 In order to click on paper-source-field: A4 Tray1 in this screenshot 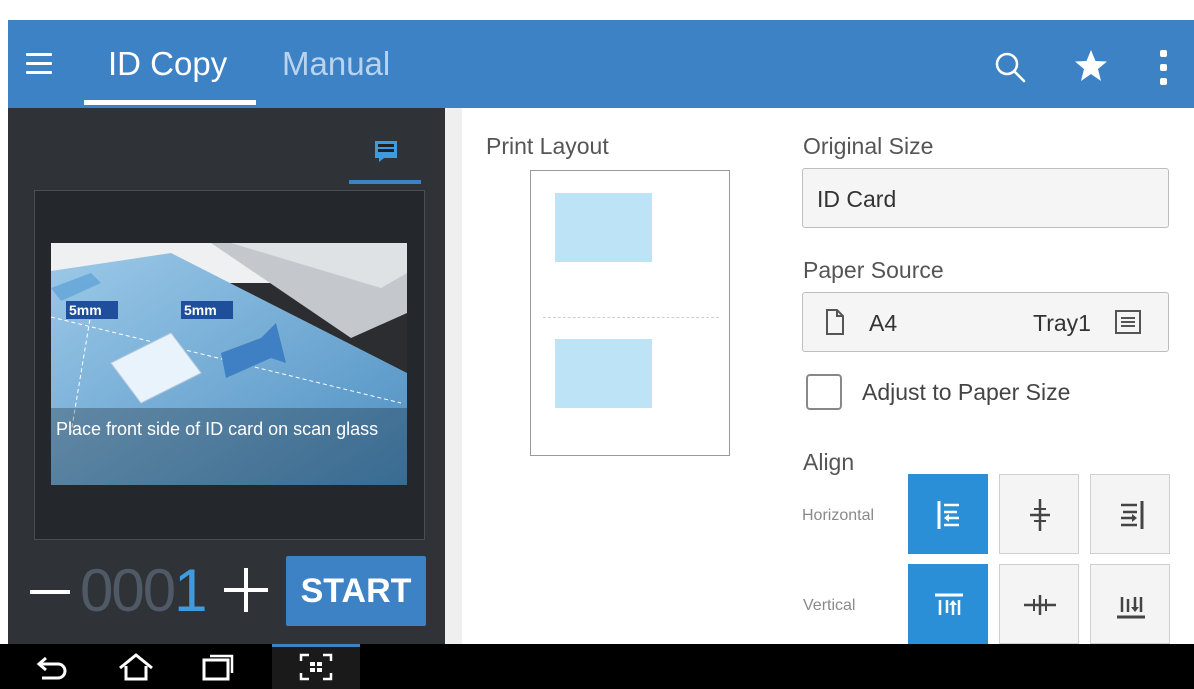, I will do `click(985, 322)`.